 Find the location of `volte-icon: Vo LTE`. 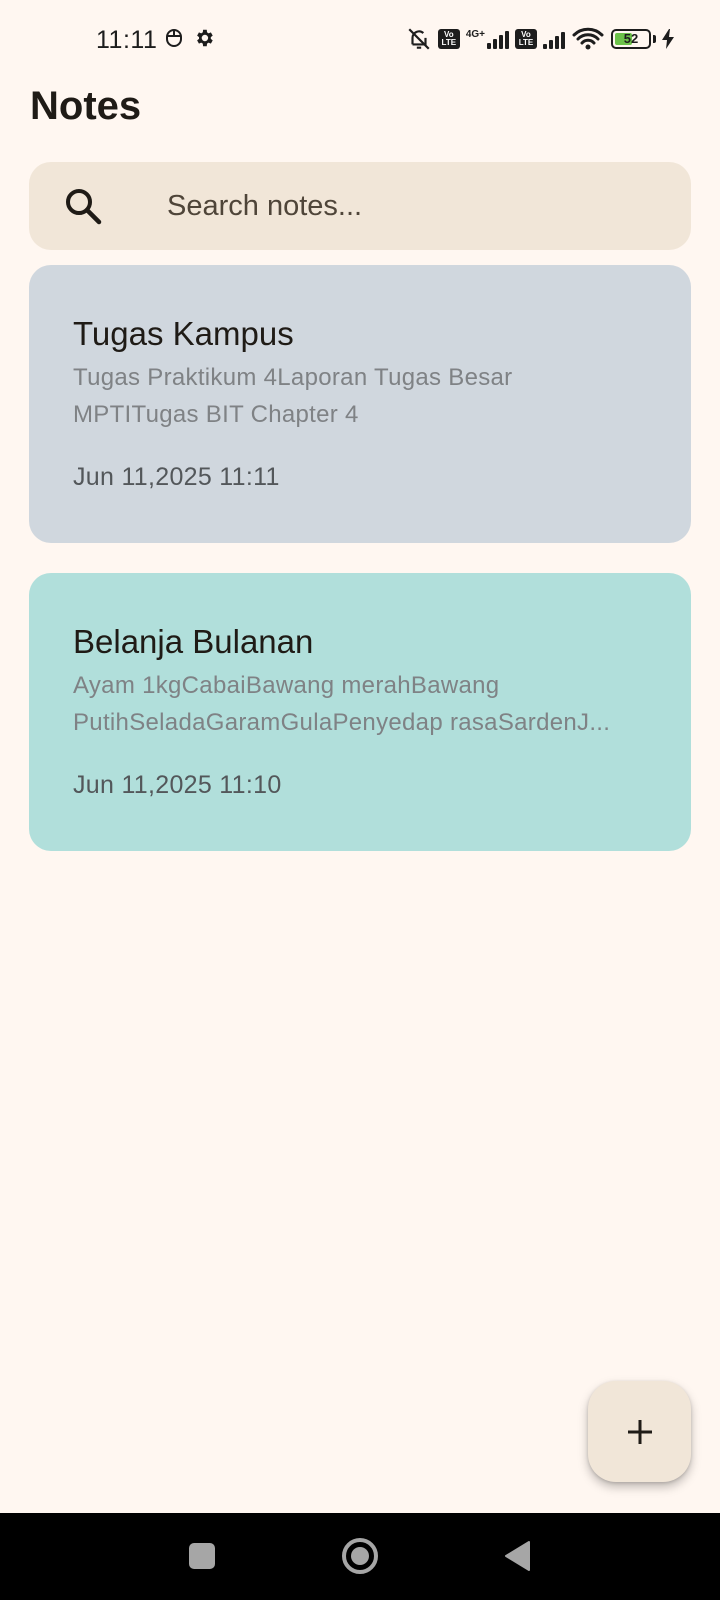

volte-icon: Vo LTE is located at coordinates (448, 39).